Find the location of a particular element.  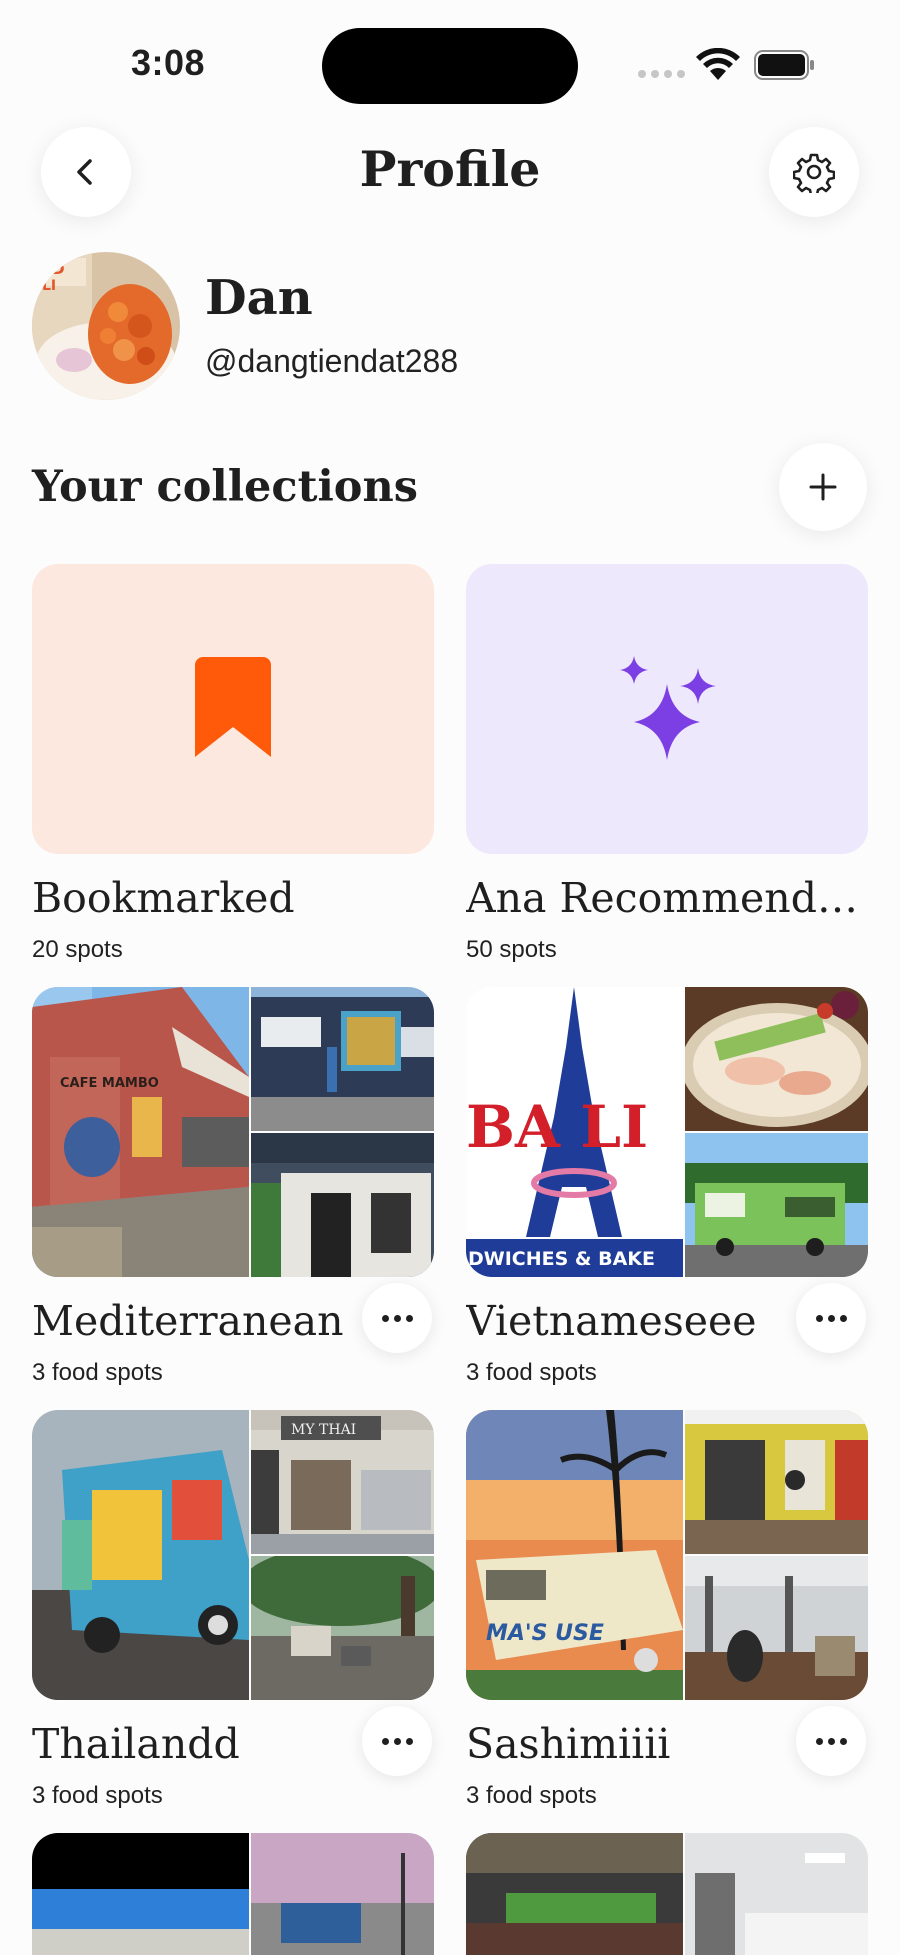

collection-title: Ana Recommendations is located at coordinates (667, 898).